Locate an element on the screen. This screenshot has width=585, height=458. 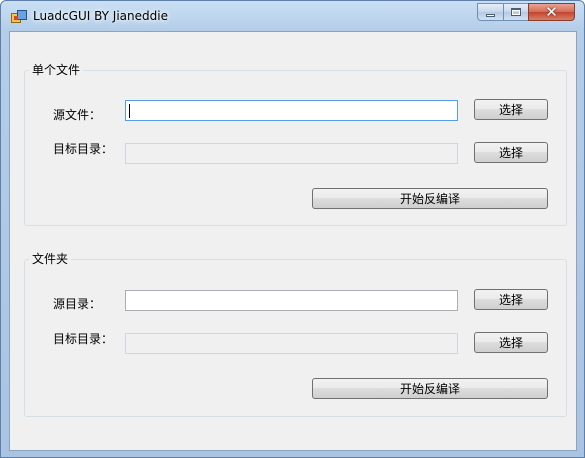
single-file-group-title: 单个文件 is located at coordinates (56, 70).